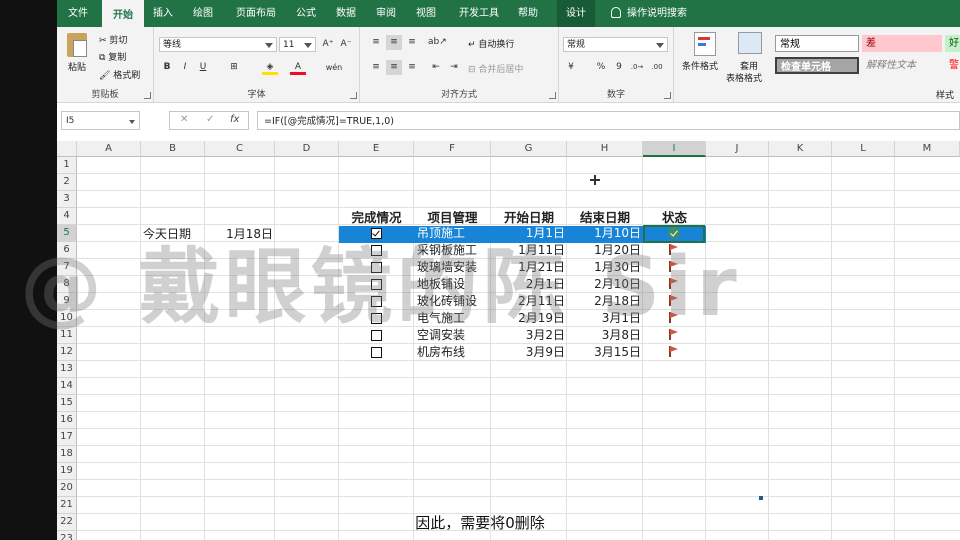 The height and width of the screenshot is (540, 960). Describe the element at coordinates (67, 403) in the screenshot. I see `row-header: 15` at that location.